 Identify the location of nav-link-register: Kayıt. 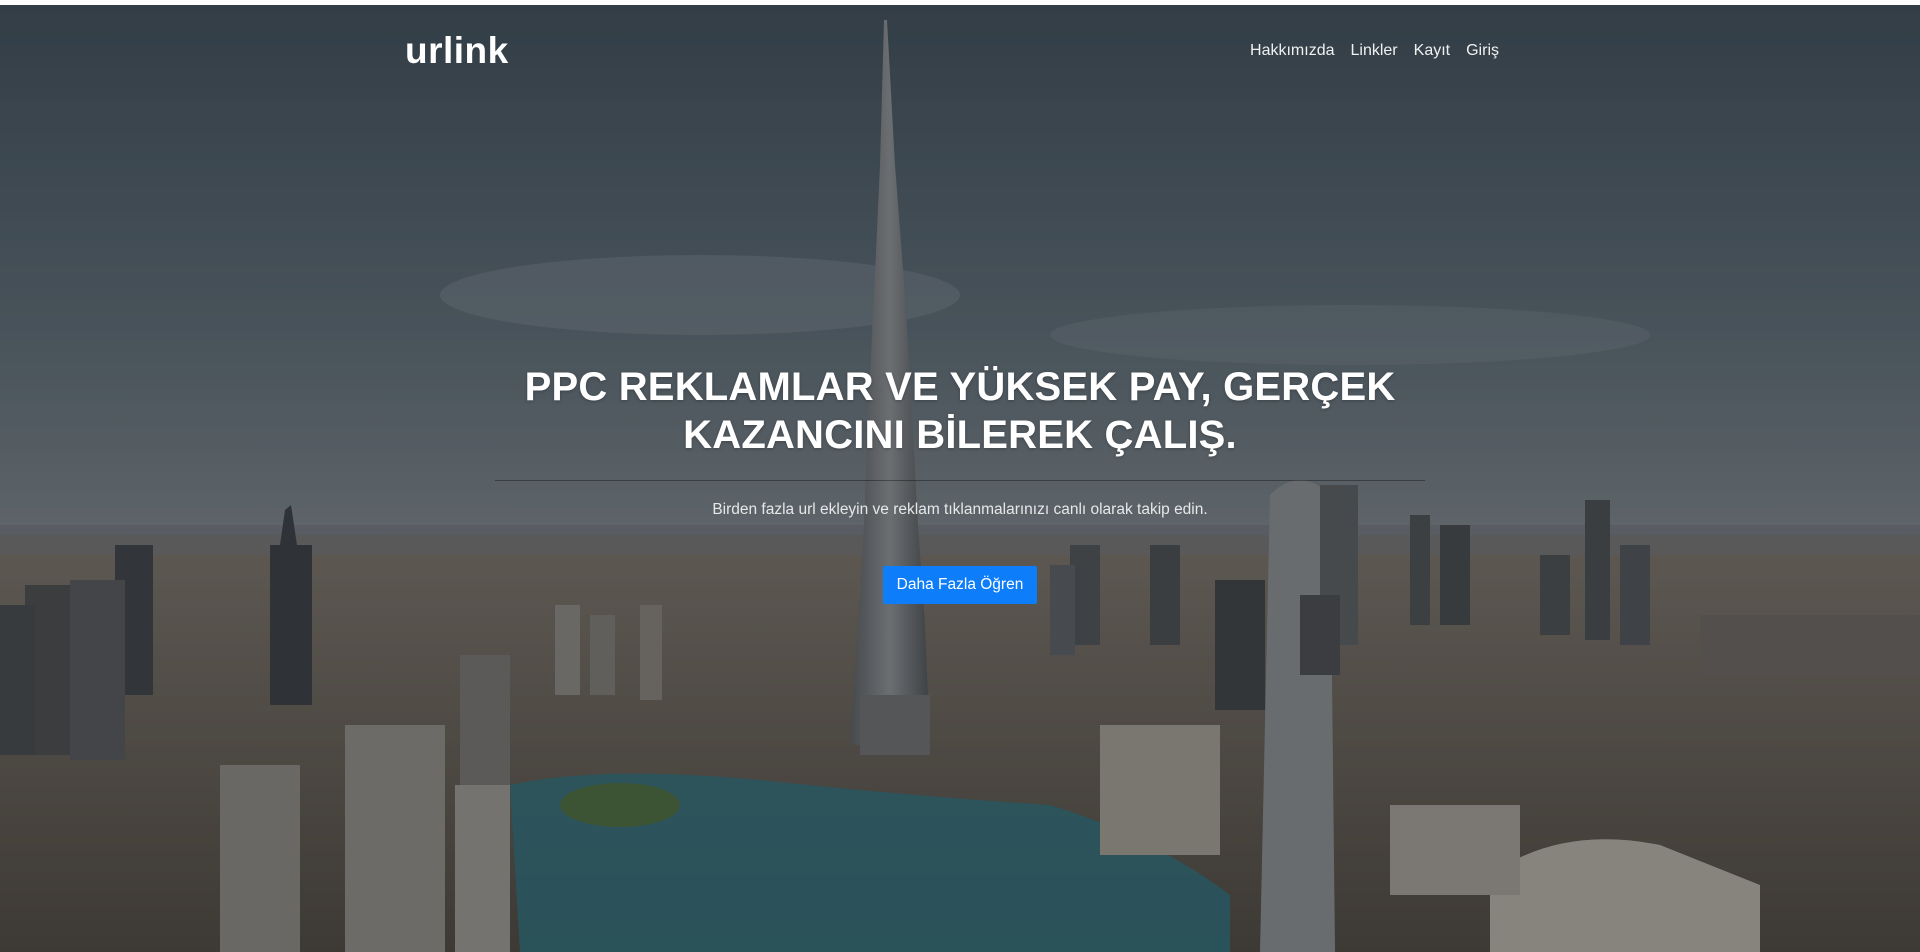
(1432, 51).